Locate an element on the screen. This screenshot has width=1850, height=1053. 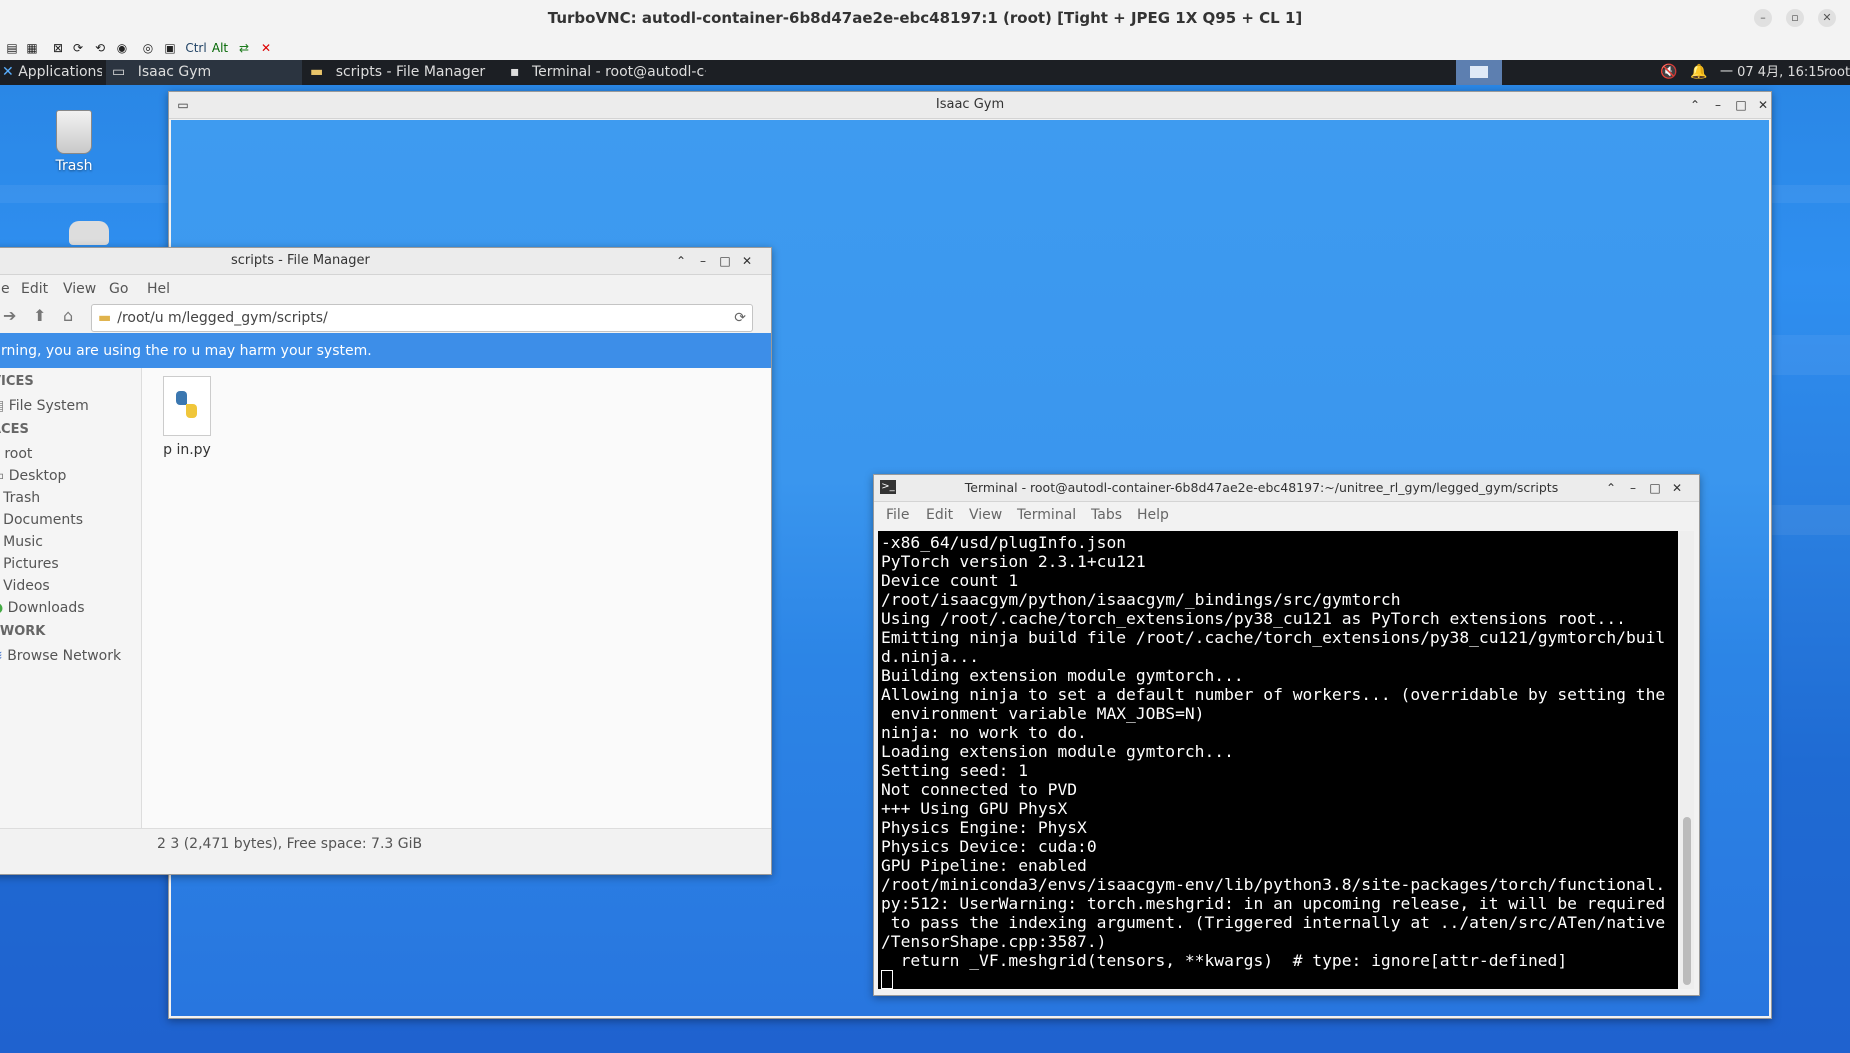
sidebar-item-pictures: ▯ Pictures is located at coordinates (29, 564).